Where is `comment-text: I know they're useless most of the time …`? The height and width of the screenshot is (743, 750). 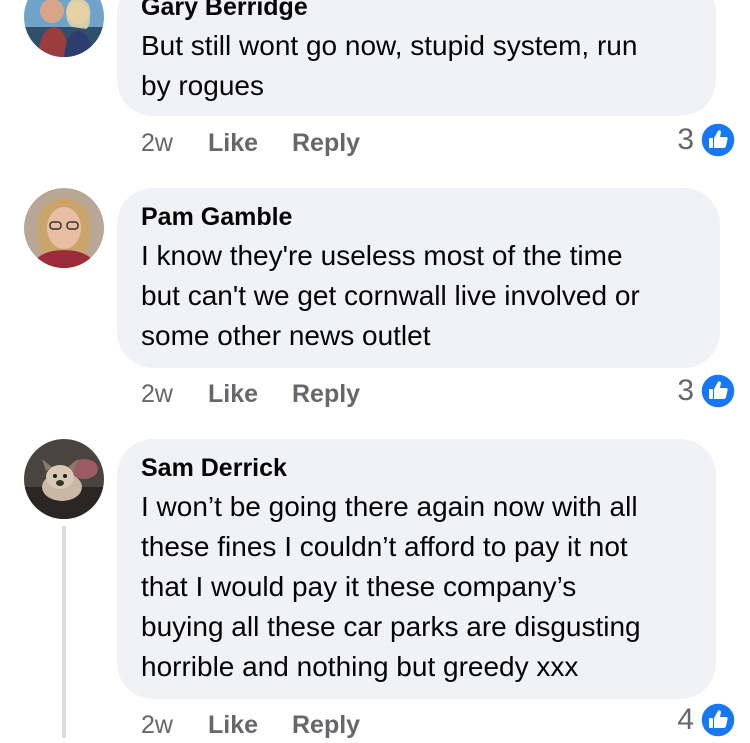
comment-text: I know they're useless most of the time … is located at coordinates (418, 296).